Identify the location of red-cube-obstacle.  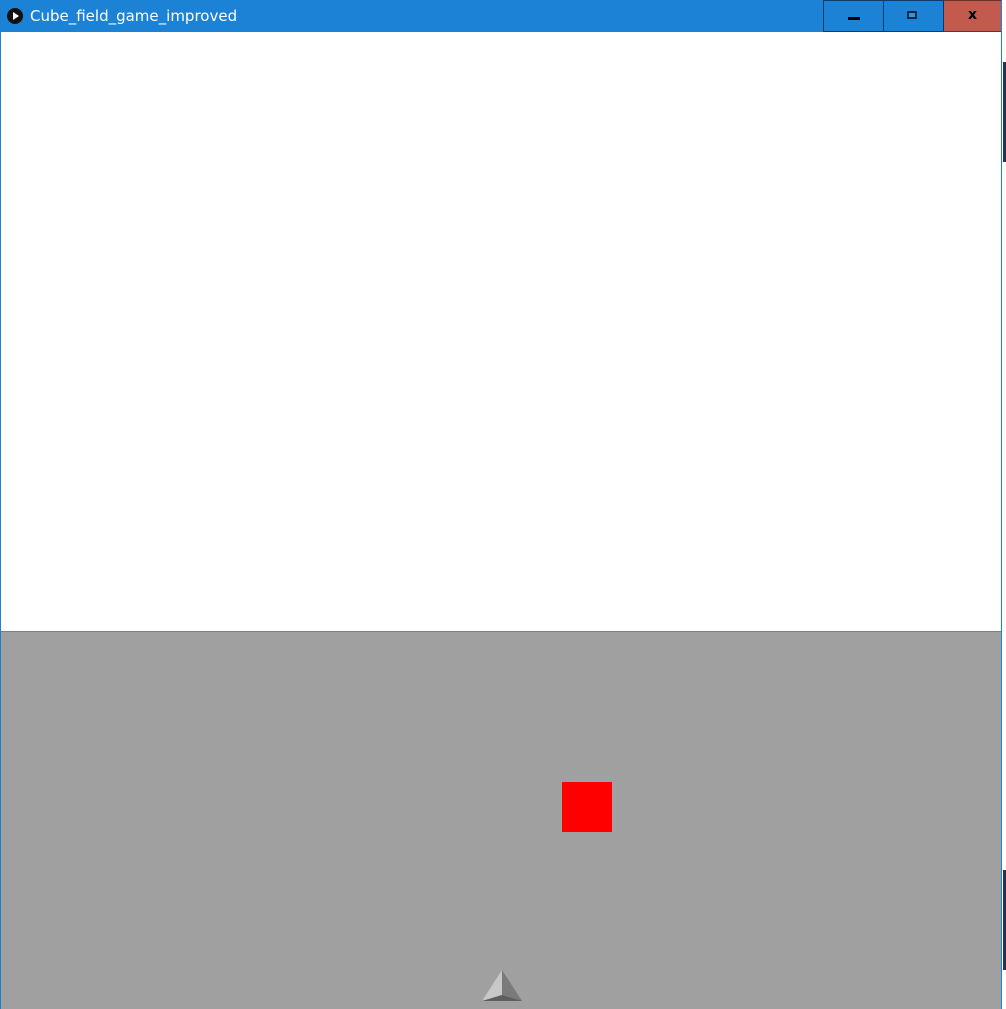
(587, 807).